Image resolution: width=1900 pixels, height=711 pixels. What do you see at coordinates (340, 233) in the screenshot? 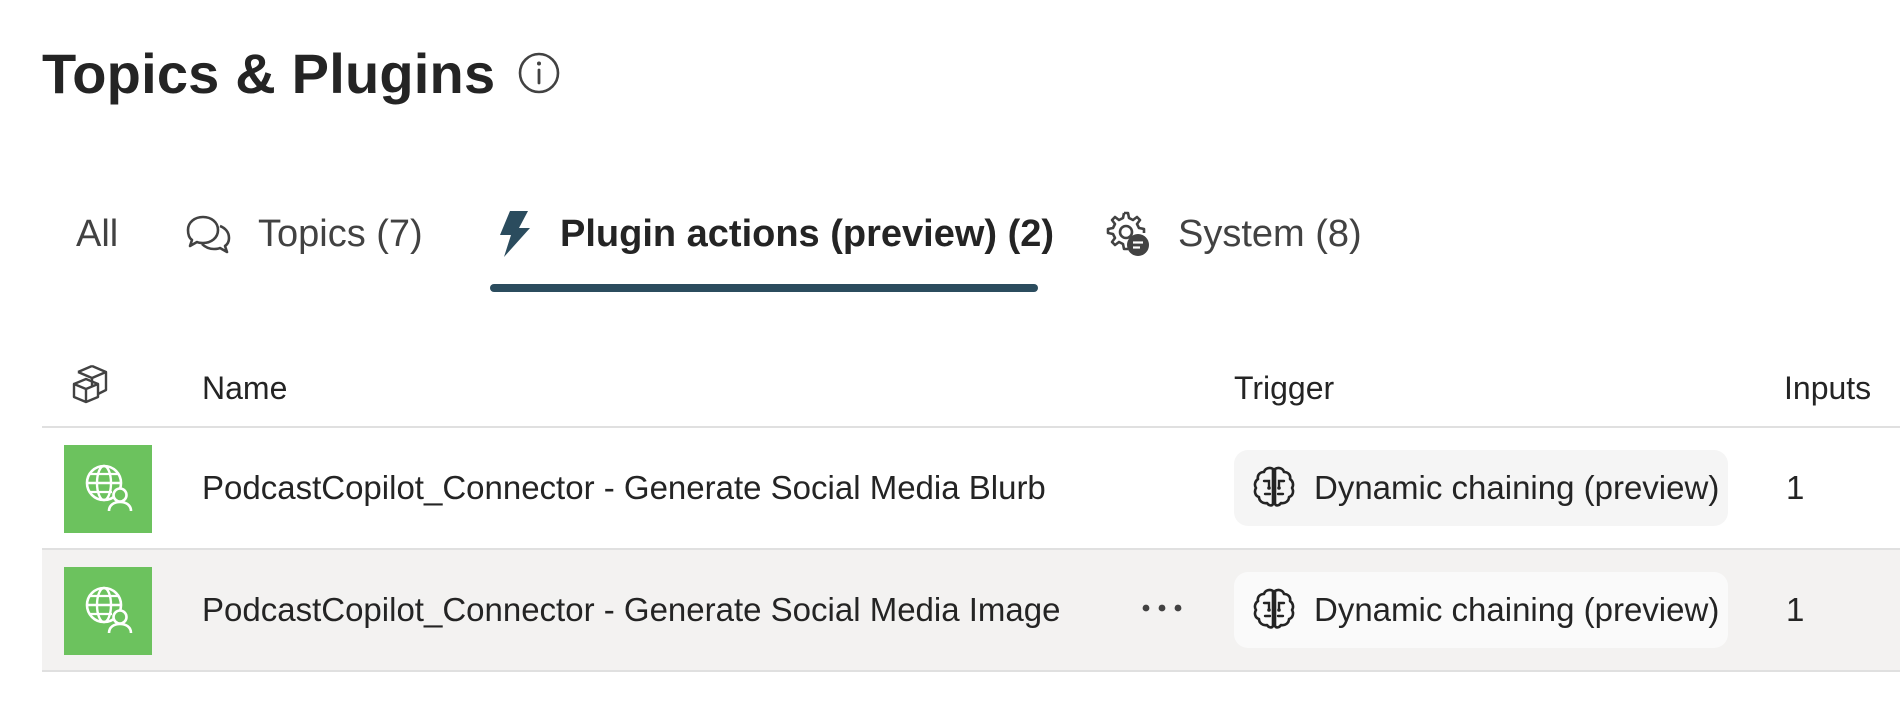
I see `tab-label: Topics (7)` at bounding box center [340, 233].